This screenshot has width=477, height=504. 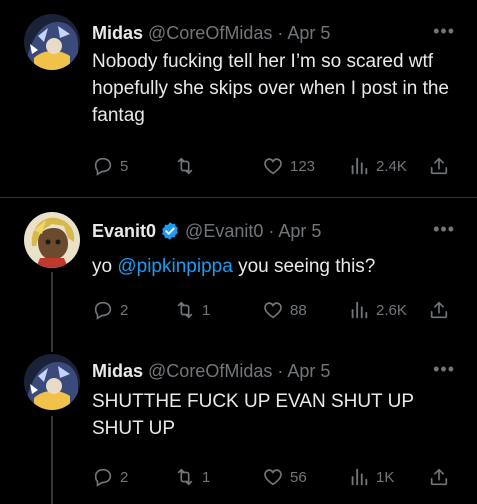 I want to click on action-bar: 5 123 2.4K, so click(x=277, y=167).